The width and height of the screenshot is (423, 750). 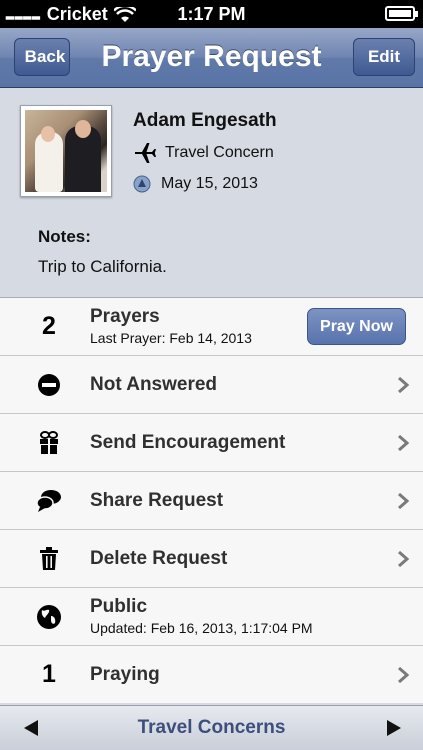 I want to click on answered-row: Not Answered, so click(x=211, y=384).